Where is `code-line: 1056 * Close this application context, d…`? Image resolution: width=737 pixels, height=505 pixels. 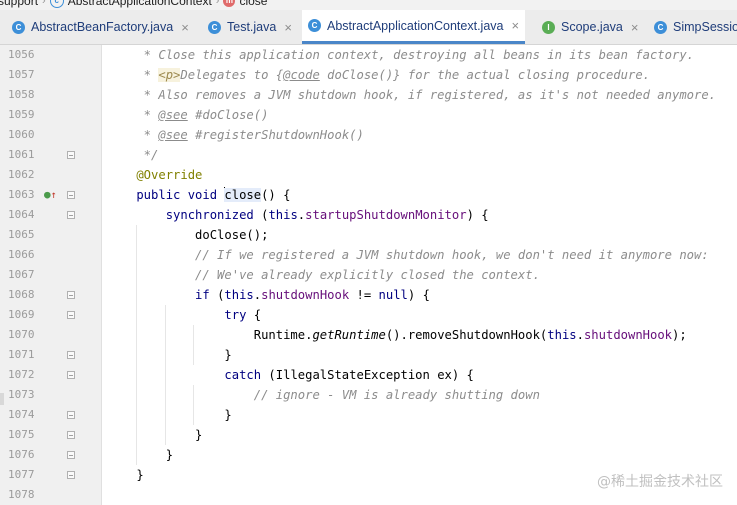
code-line: 1056 * Close this application context, d… is located at coordinates (368, 55).